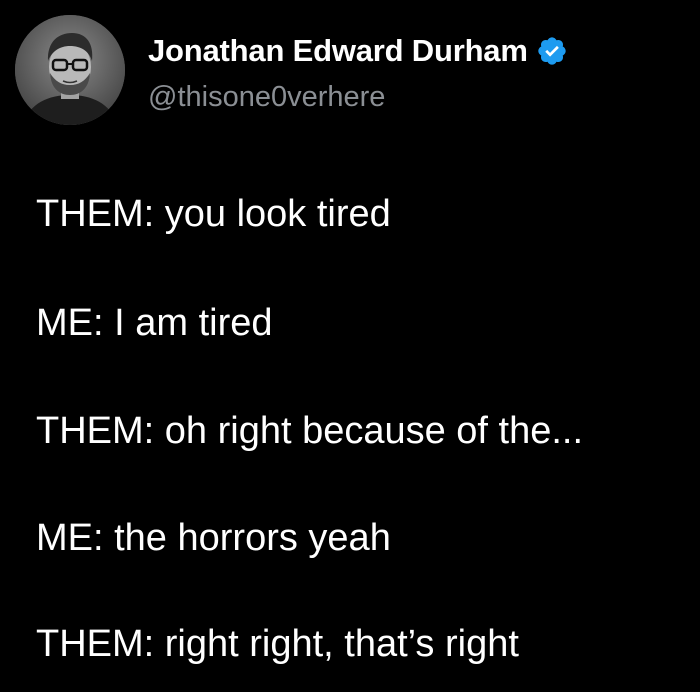  I want to click on tweet-line: ME: I am tired, so click(154, 323).